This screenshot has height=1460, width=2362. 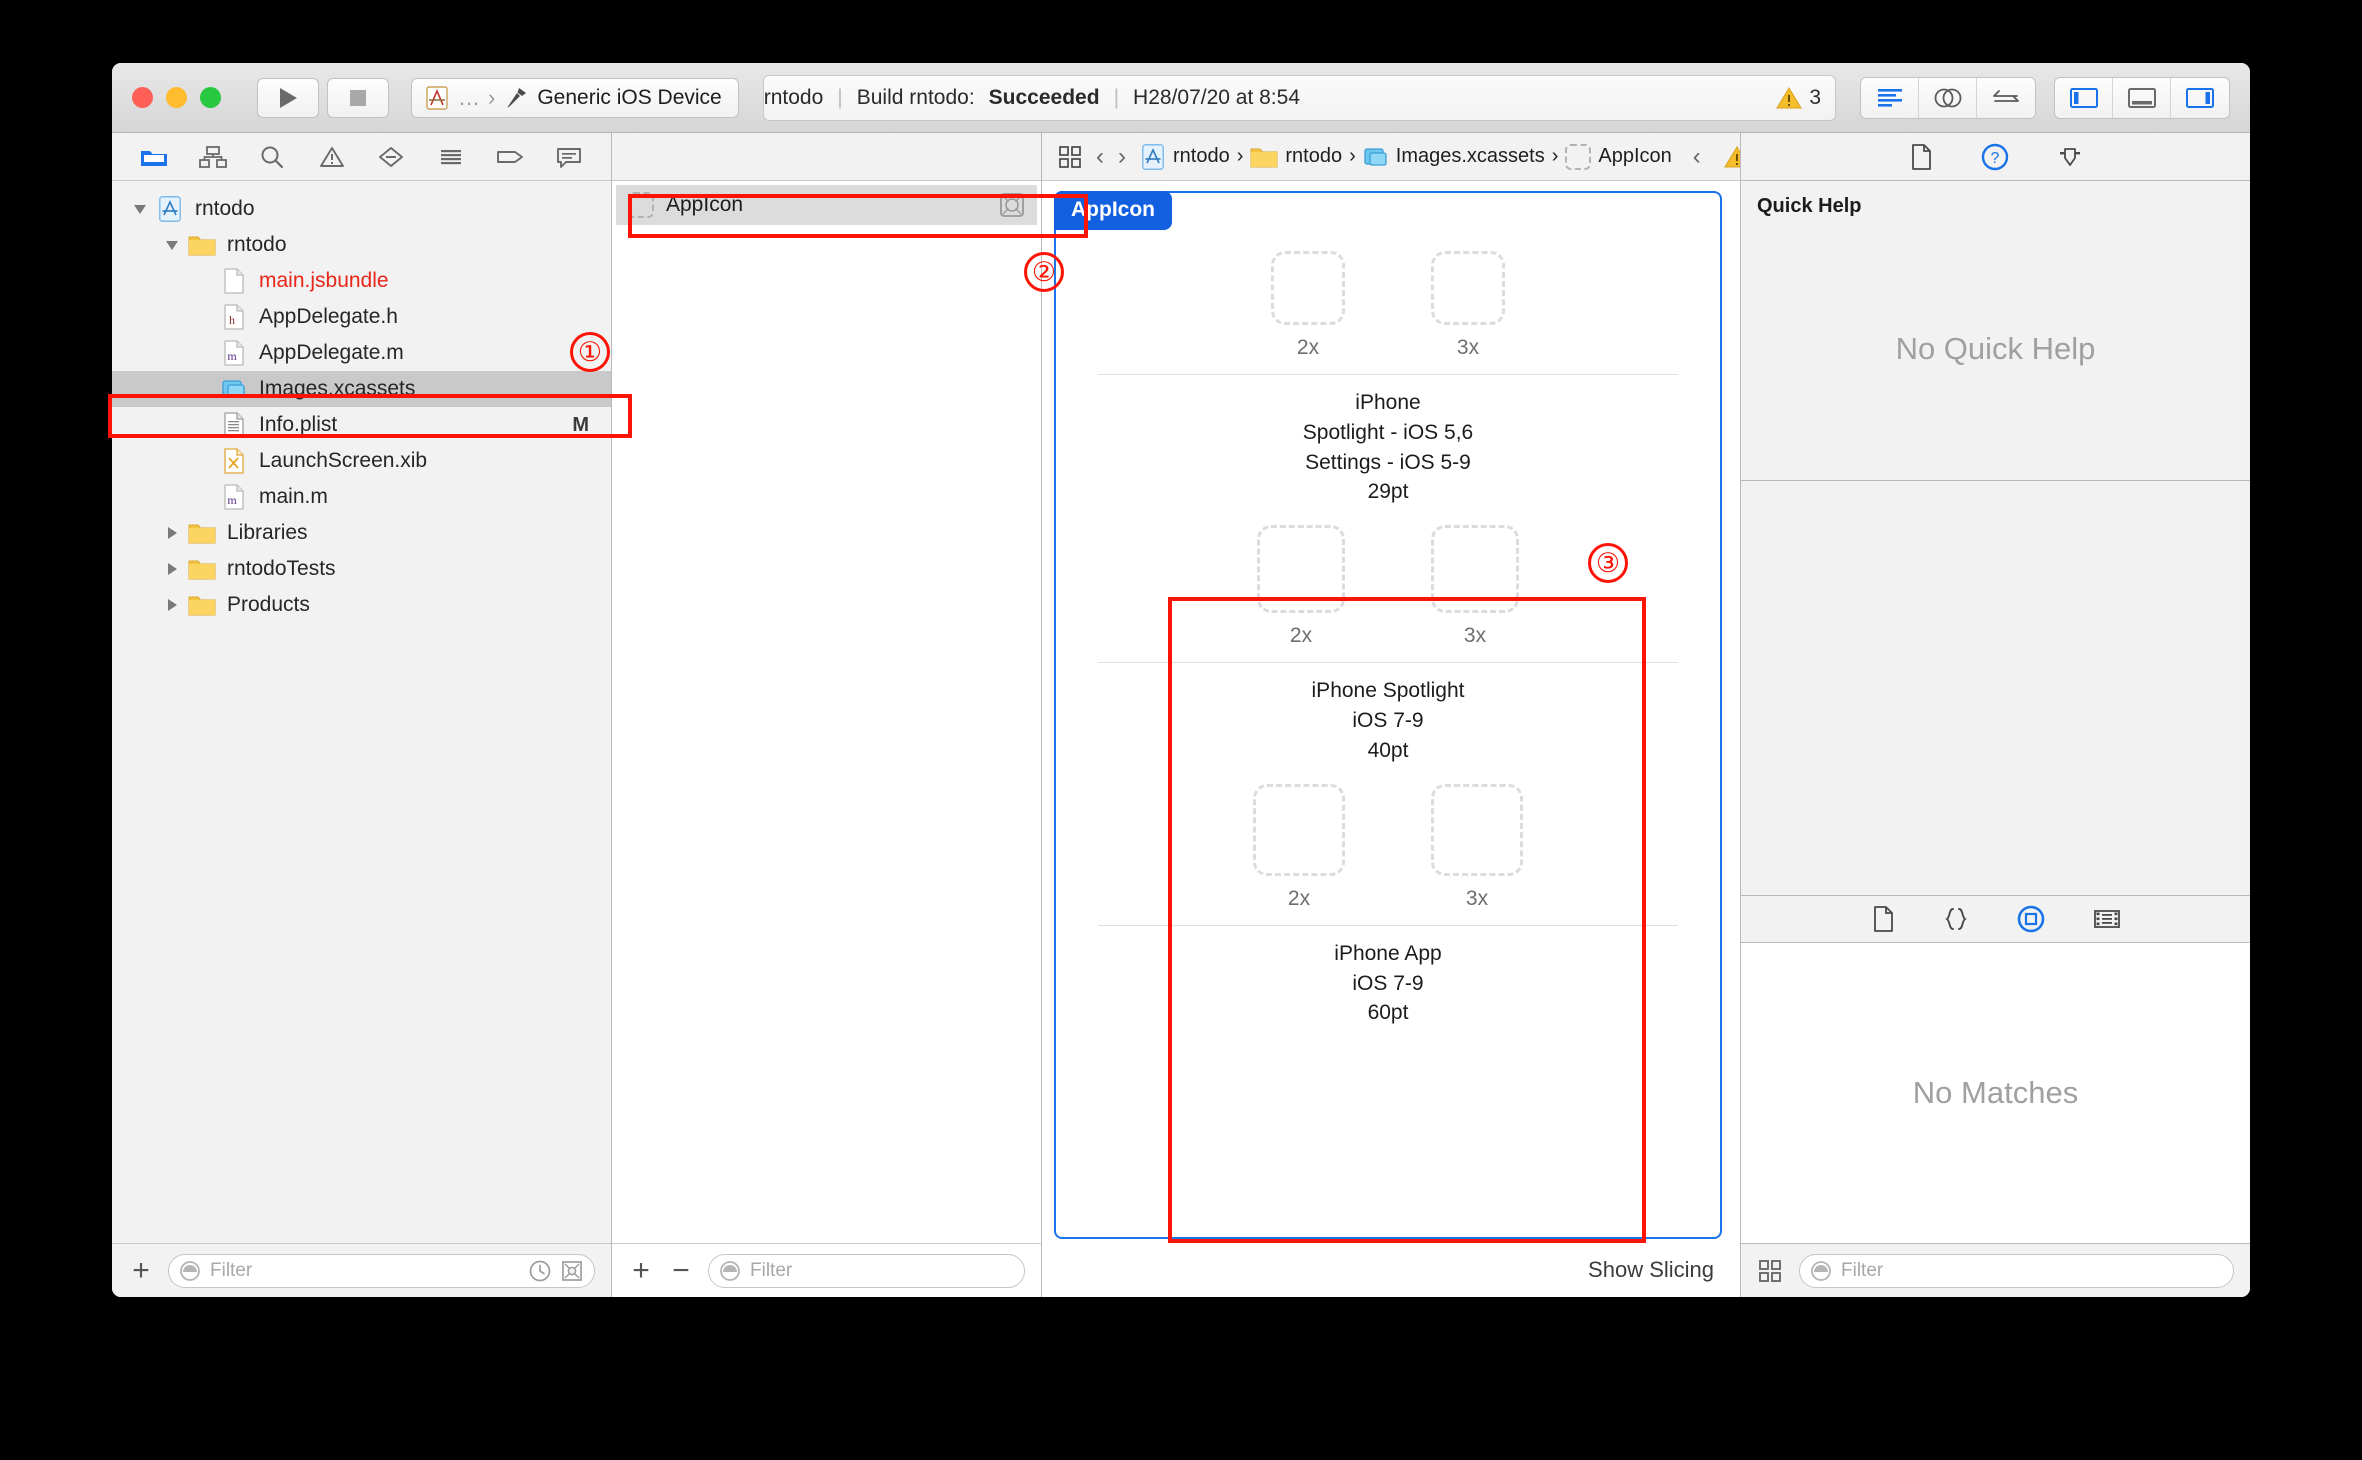 What do you see at coordinates (381, 1270) in the screenshot?
I see `navigator-filter-field: Filter` at bounding box center [381, 1270].